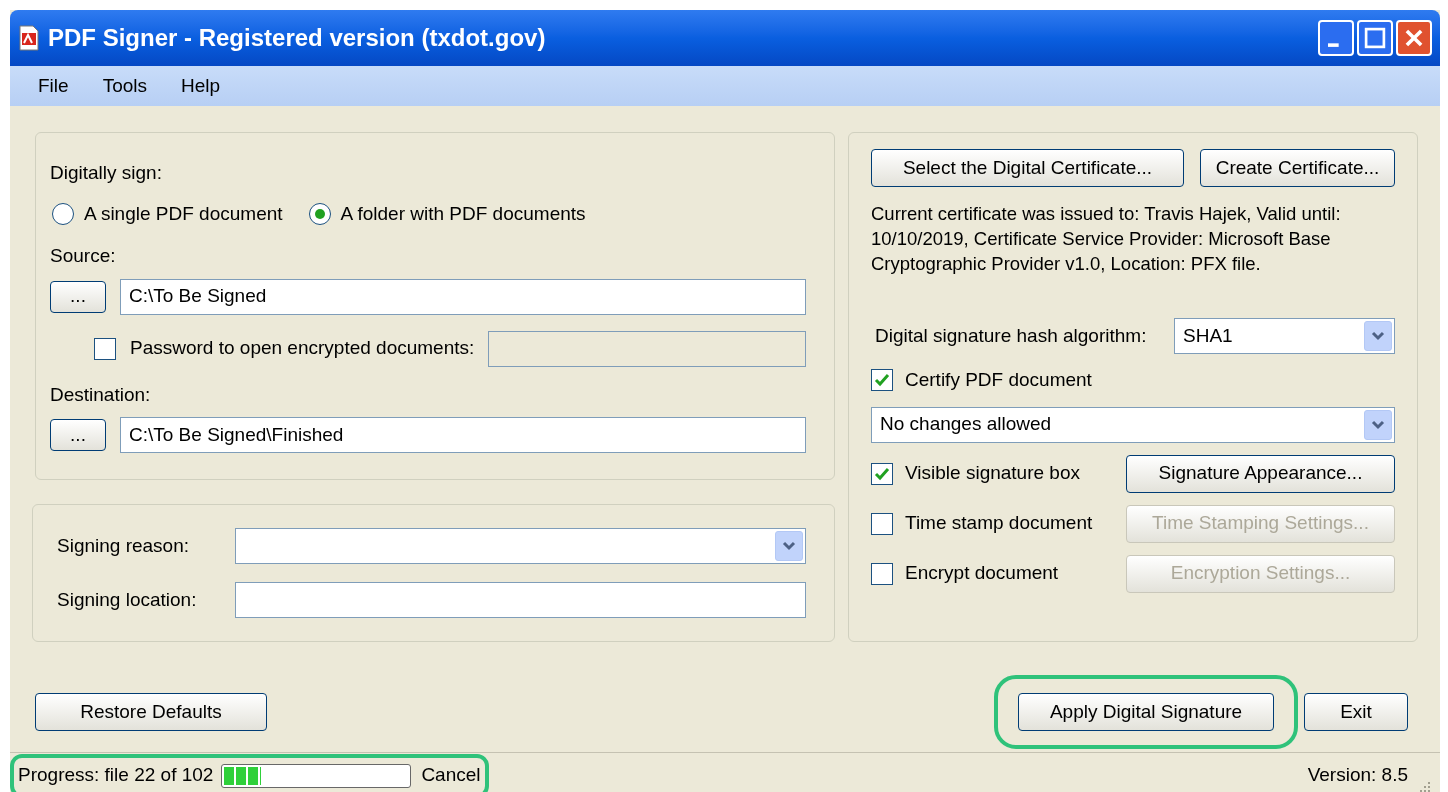 Image resolution: width=1448 pixels, height=792 pixels. Describe the element at coordinates (992, 473) in the screenshot. I see `label: Visible signature box` at that location.